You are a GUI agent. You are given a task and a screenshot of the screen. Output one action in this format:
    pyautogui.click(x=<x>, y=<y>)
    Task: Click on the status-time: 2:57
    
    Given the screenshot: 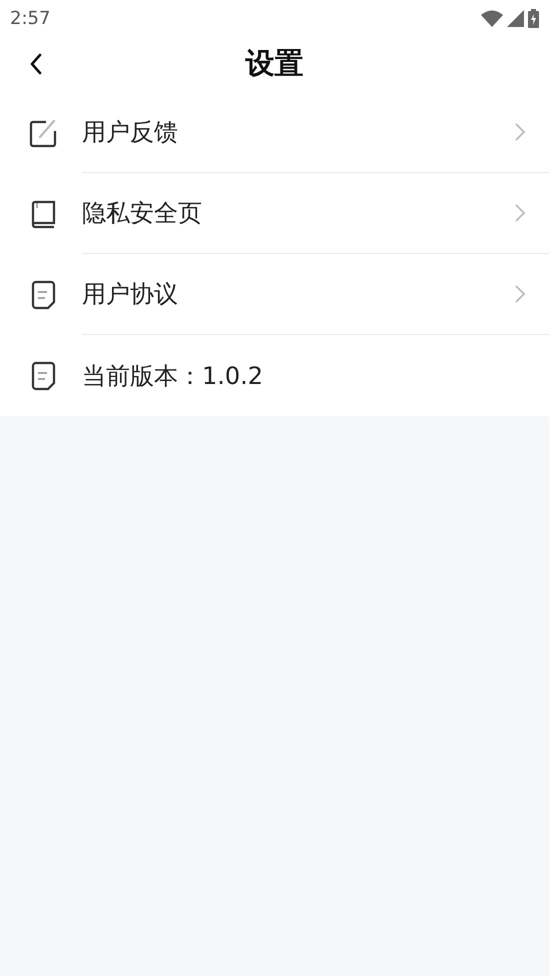 What is the action you would take?
    pyautogui.click(x=30, y=18)
    